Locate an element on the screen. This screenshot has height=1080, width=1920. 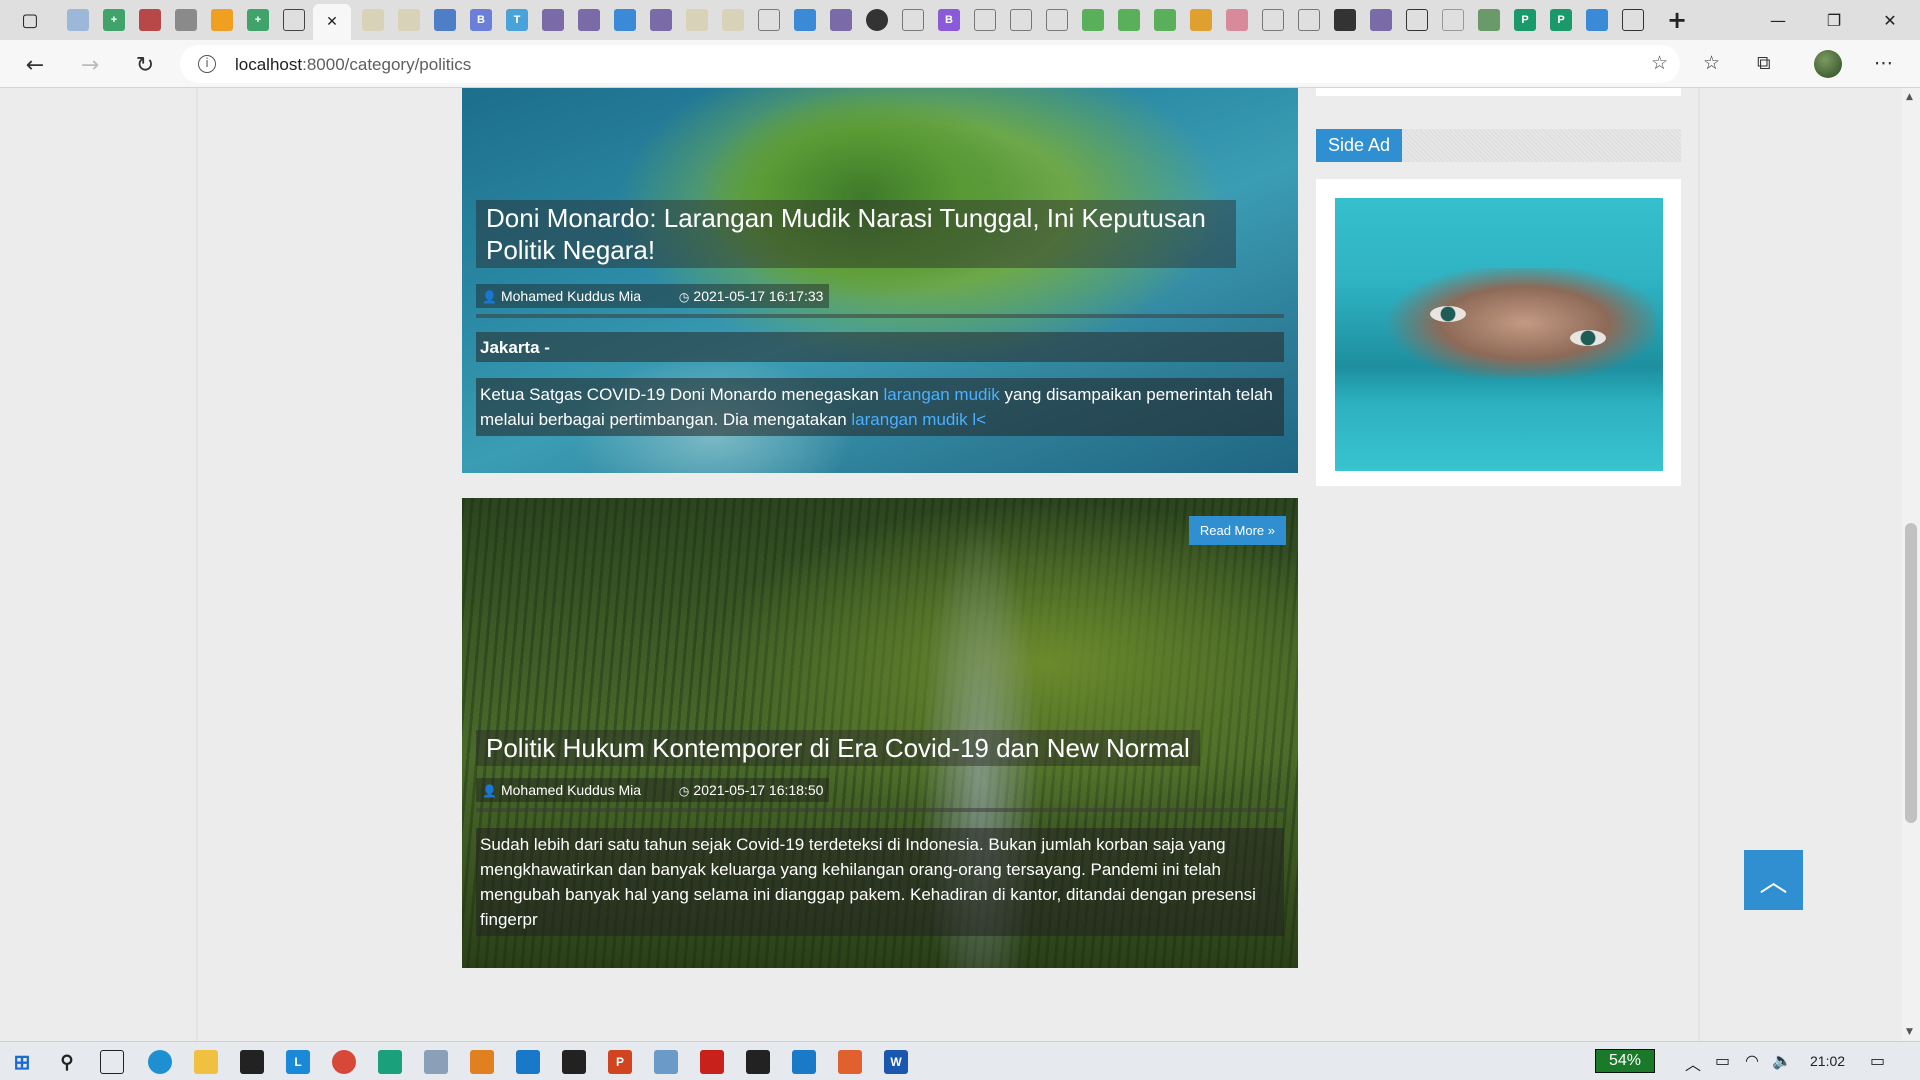
side-ad-image is located at coordinates (1499, 334).